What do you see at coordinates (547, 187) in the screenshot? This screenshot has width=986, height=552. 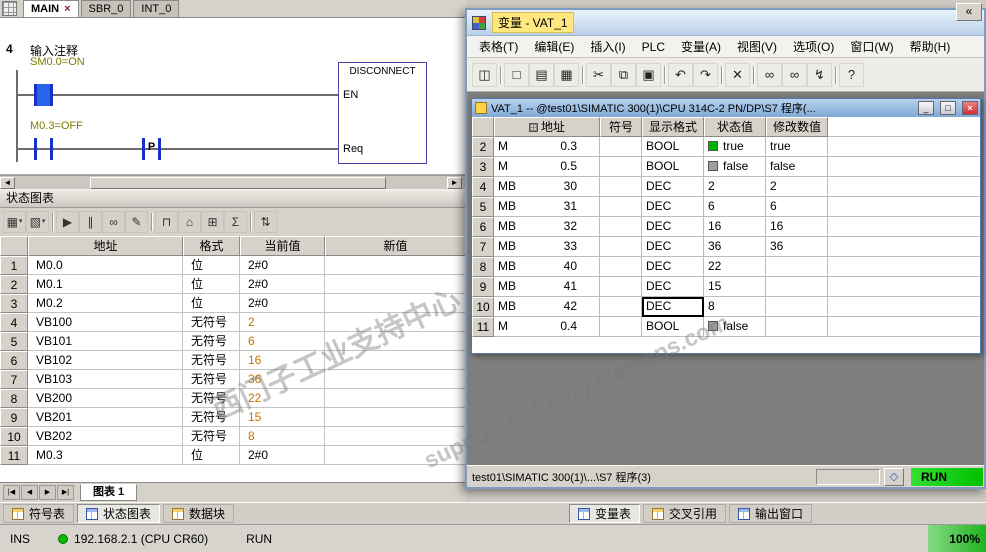 I see `cell-address: MB 30` at bounding box center [547, 187].